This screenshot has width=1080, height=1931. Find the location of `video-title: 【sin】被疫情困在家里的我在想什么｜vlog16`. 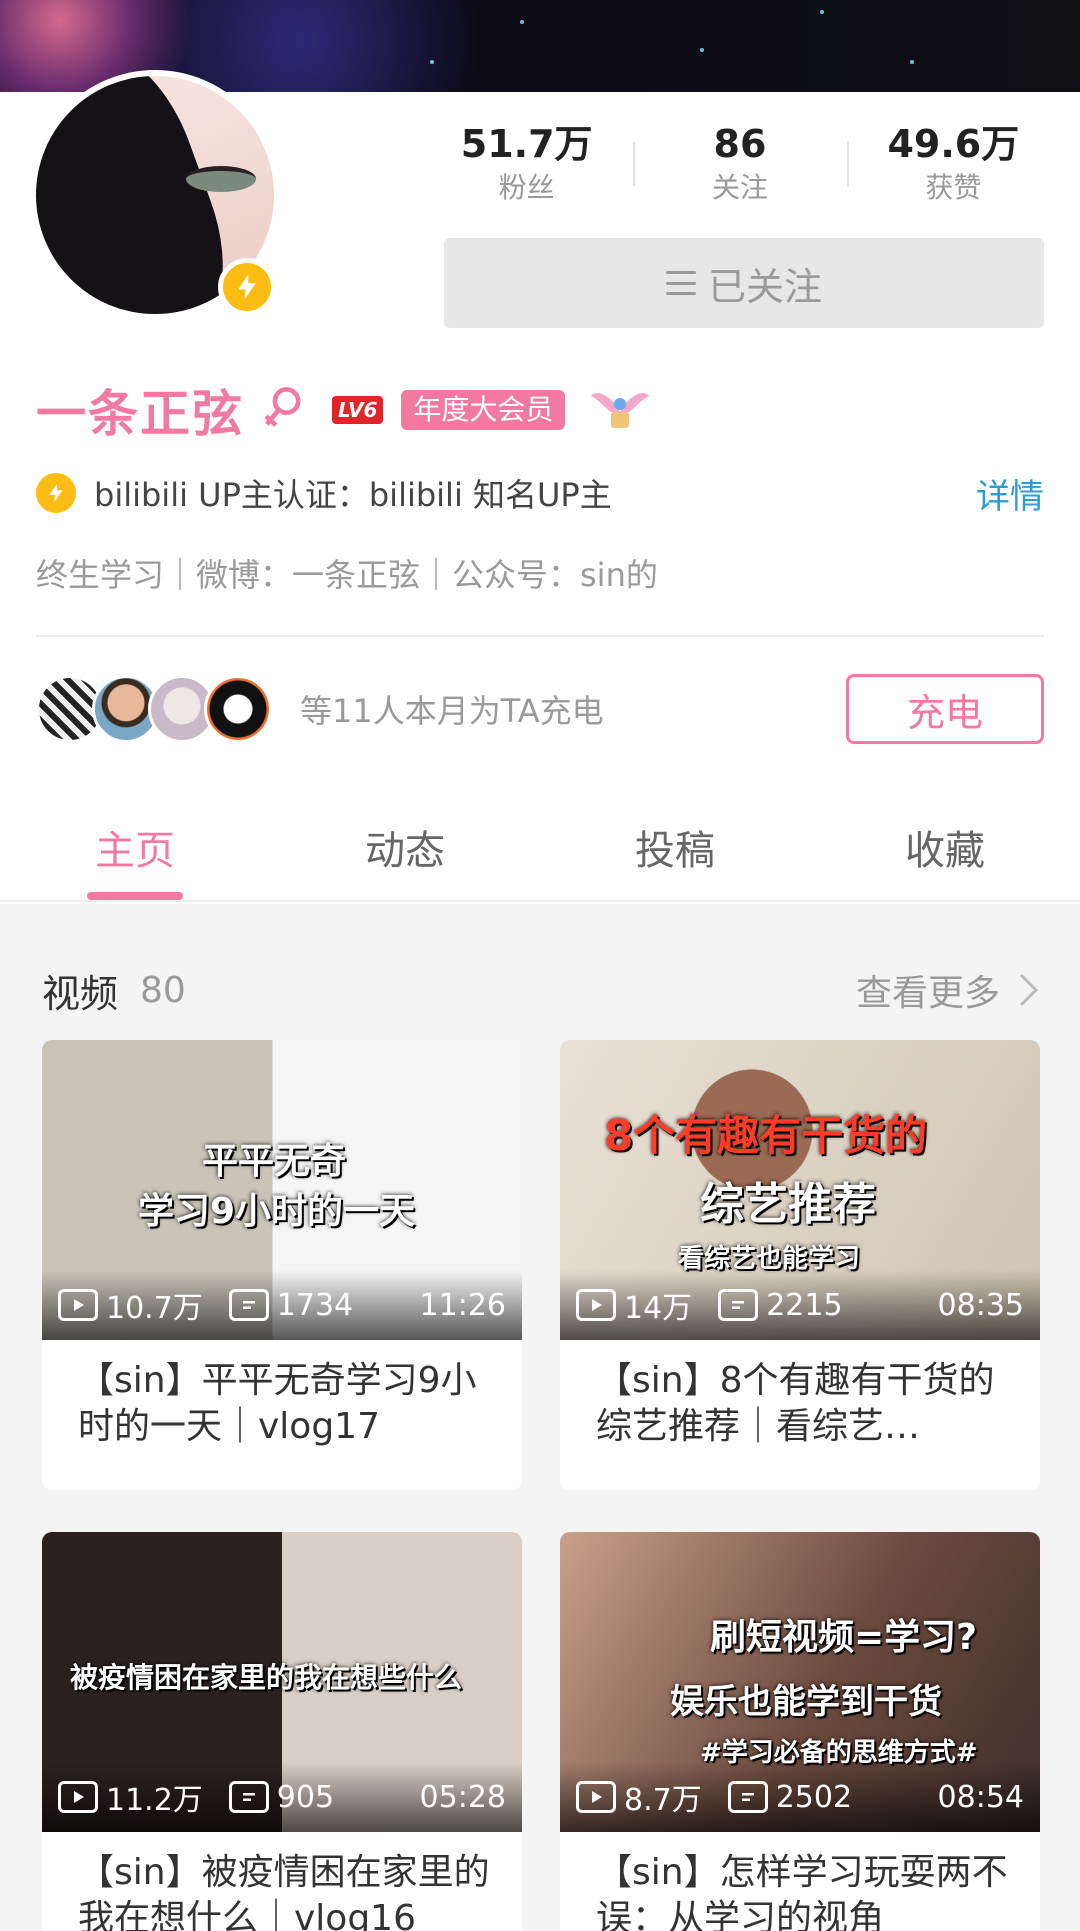

video-title: 【sin】被疫情困在家里的我在想什么｜vlog16 is located at coordinates (282, 1881).